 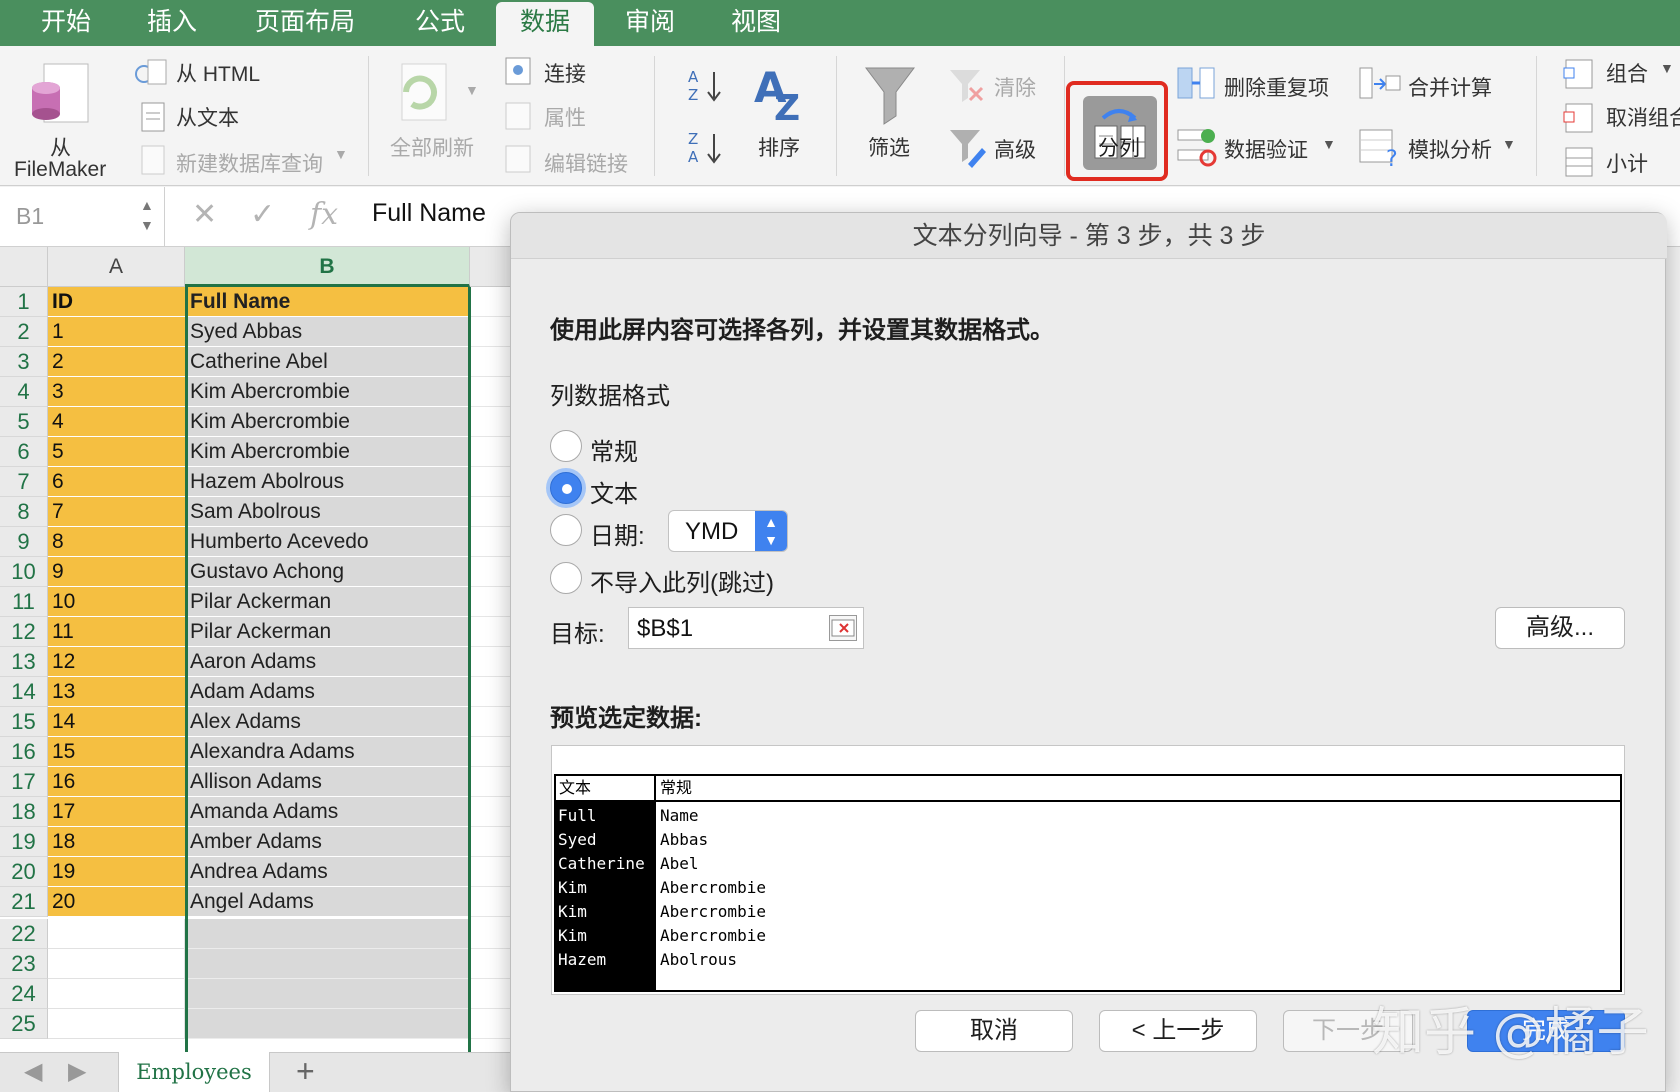 I want to click on cell-a: 13, so click(x=116, y=692).